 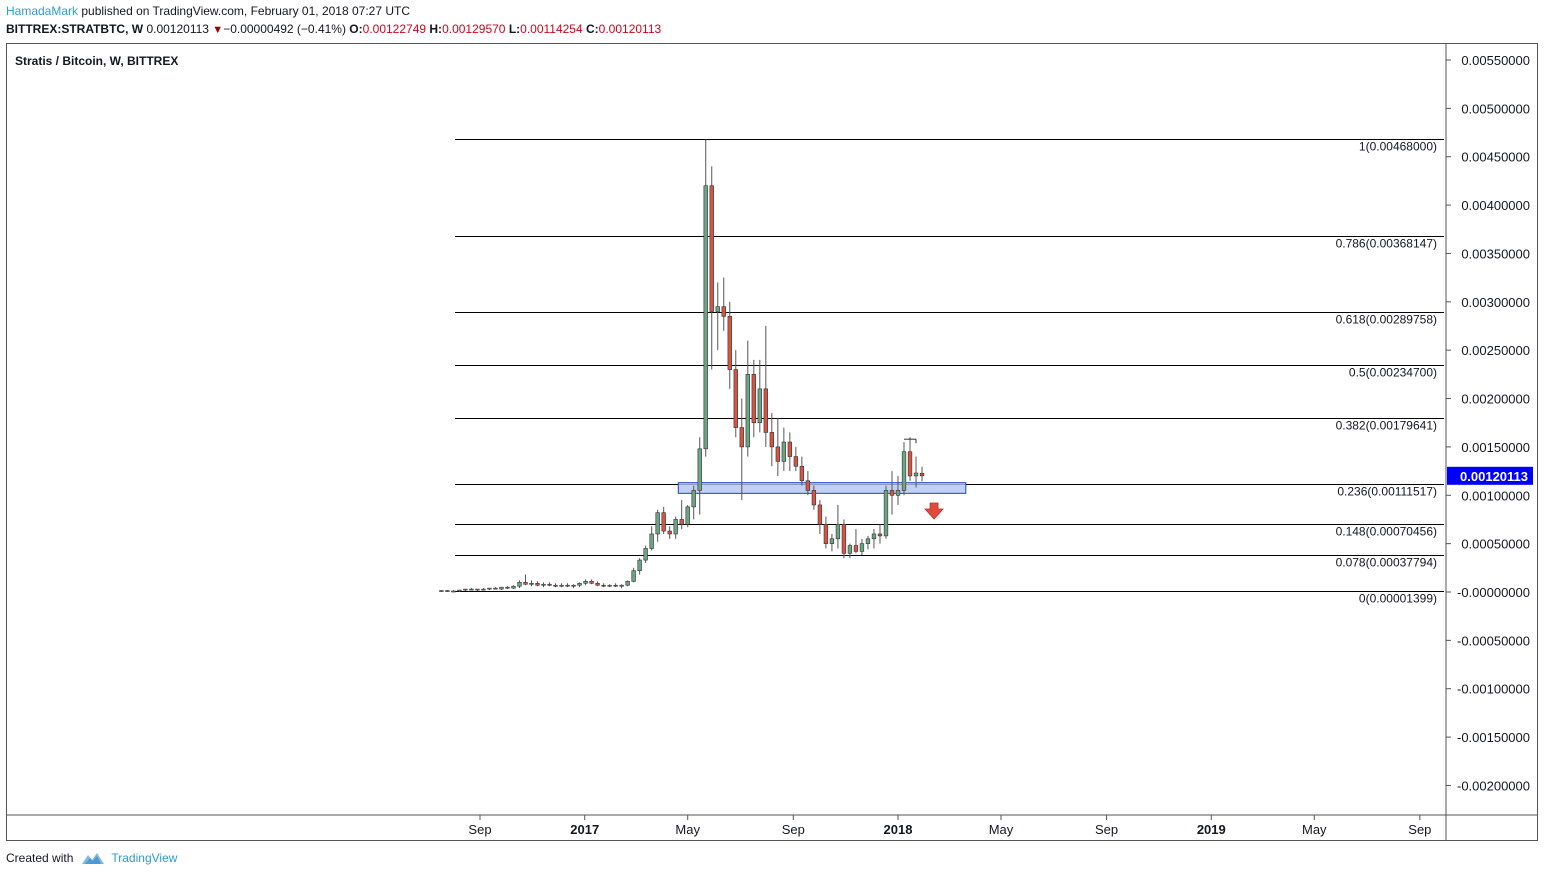 I want to click on price-tick-label: -0.00100000, so click(x=1493, y=689).